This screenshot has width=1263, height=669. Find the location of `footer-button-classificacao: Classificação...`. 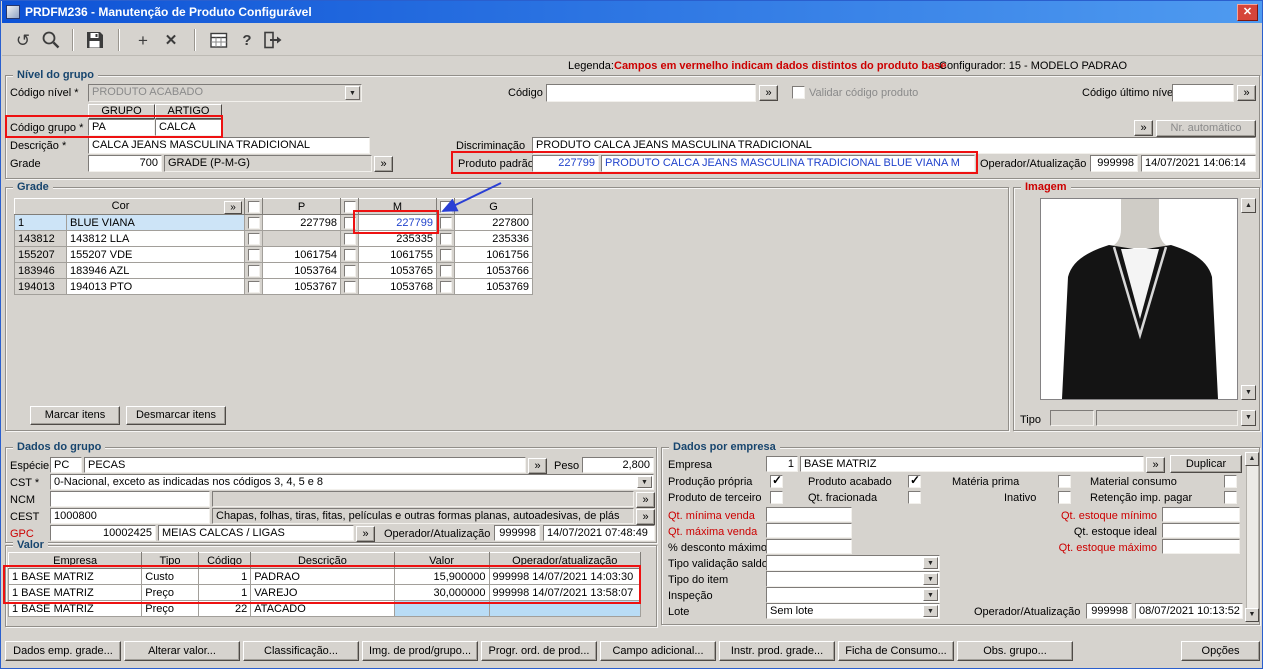

footer-button-classificacao: Classificação... is located at coordinates (301, 651).